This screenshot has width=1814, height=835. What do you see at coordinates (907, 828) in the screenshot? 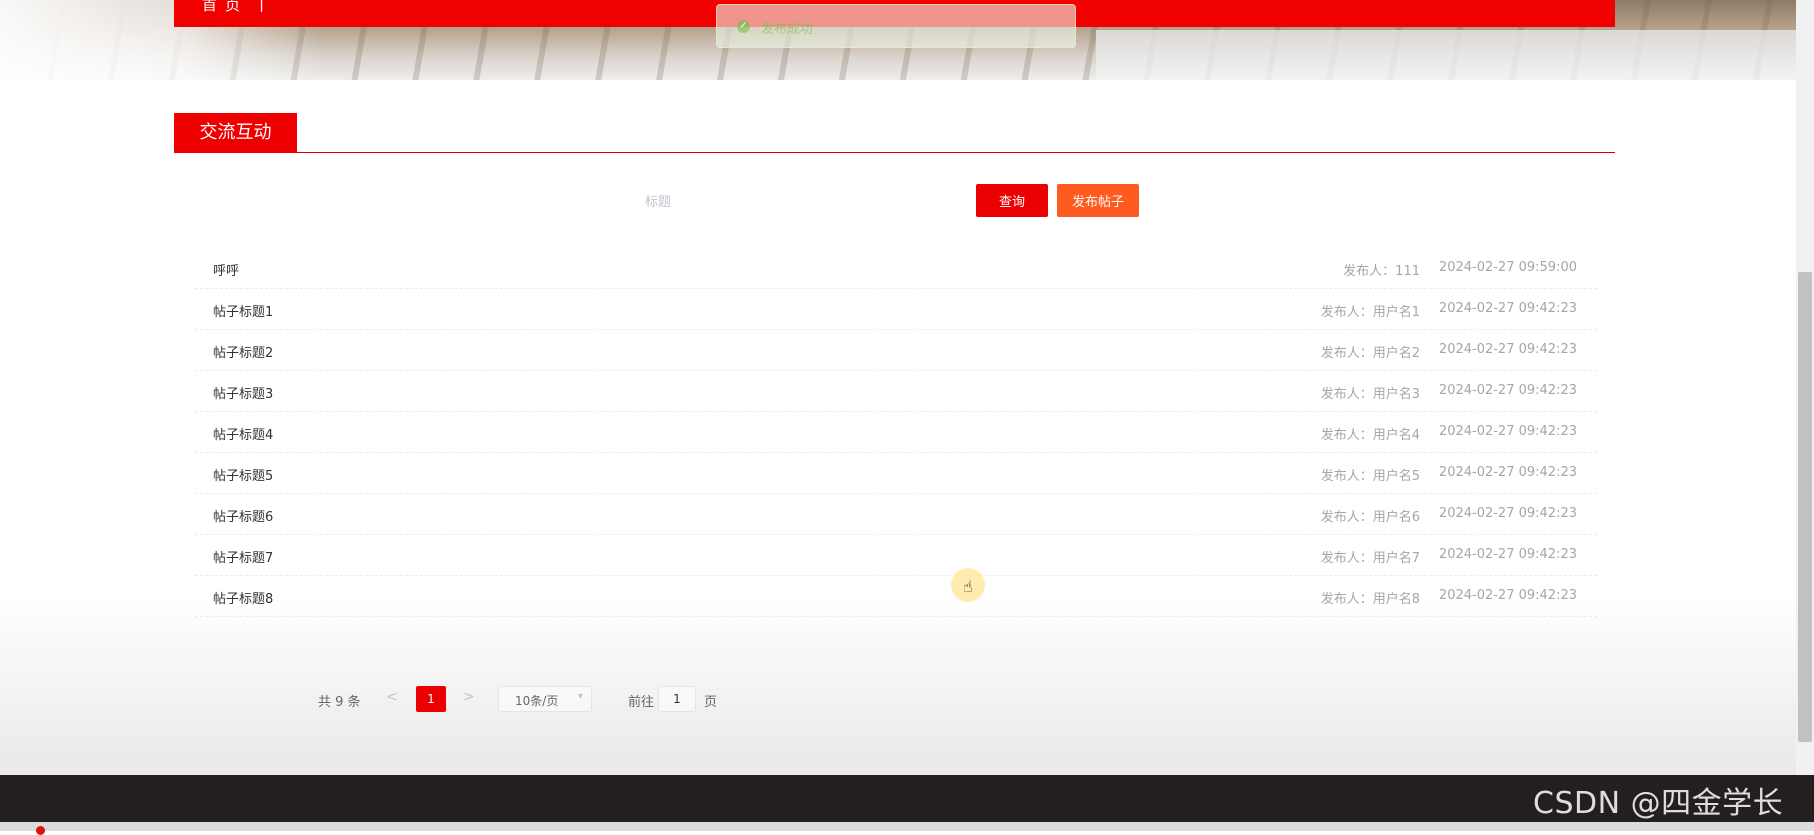
I see `taskbar-strip` at bounding box center [907, 828].